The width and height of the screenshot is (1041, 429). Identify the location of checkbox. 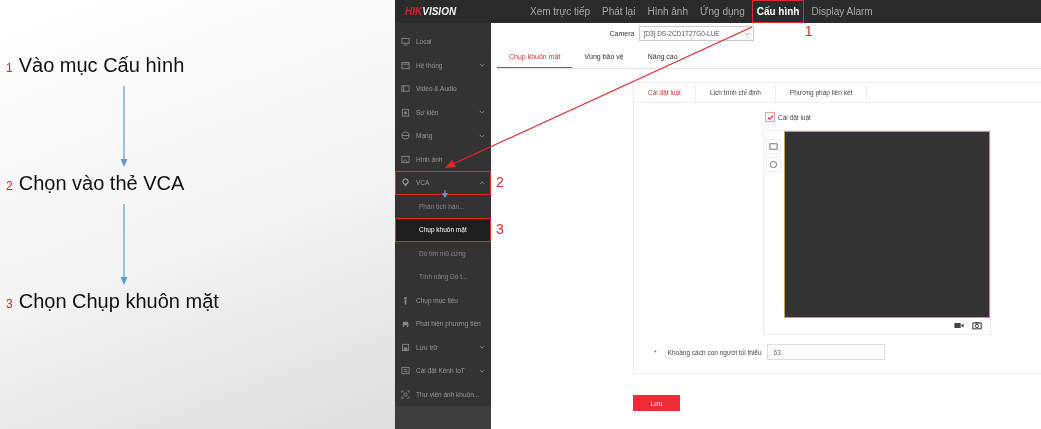
(770, 117).